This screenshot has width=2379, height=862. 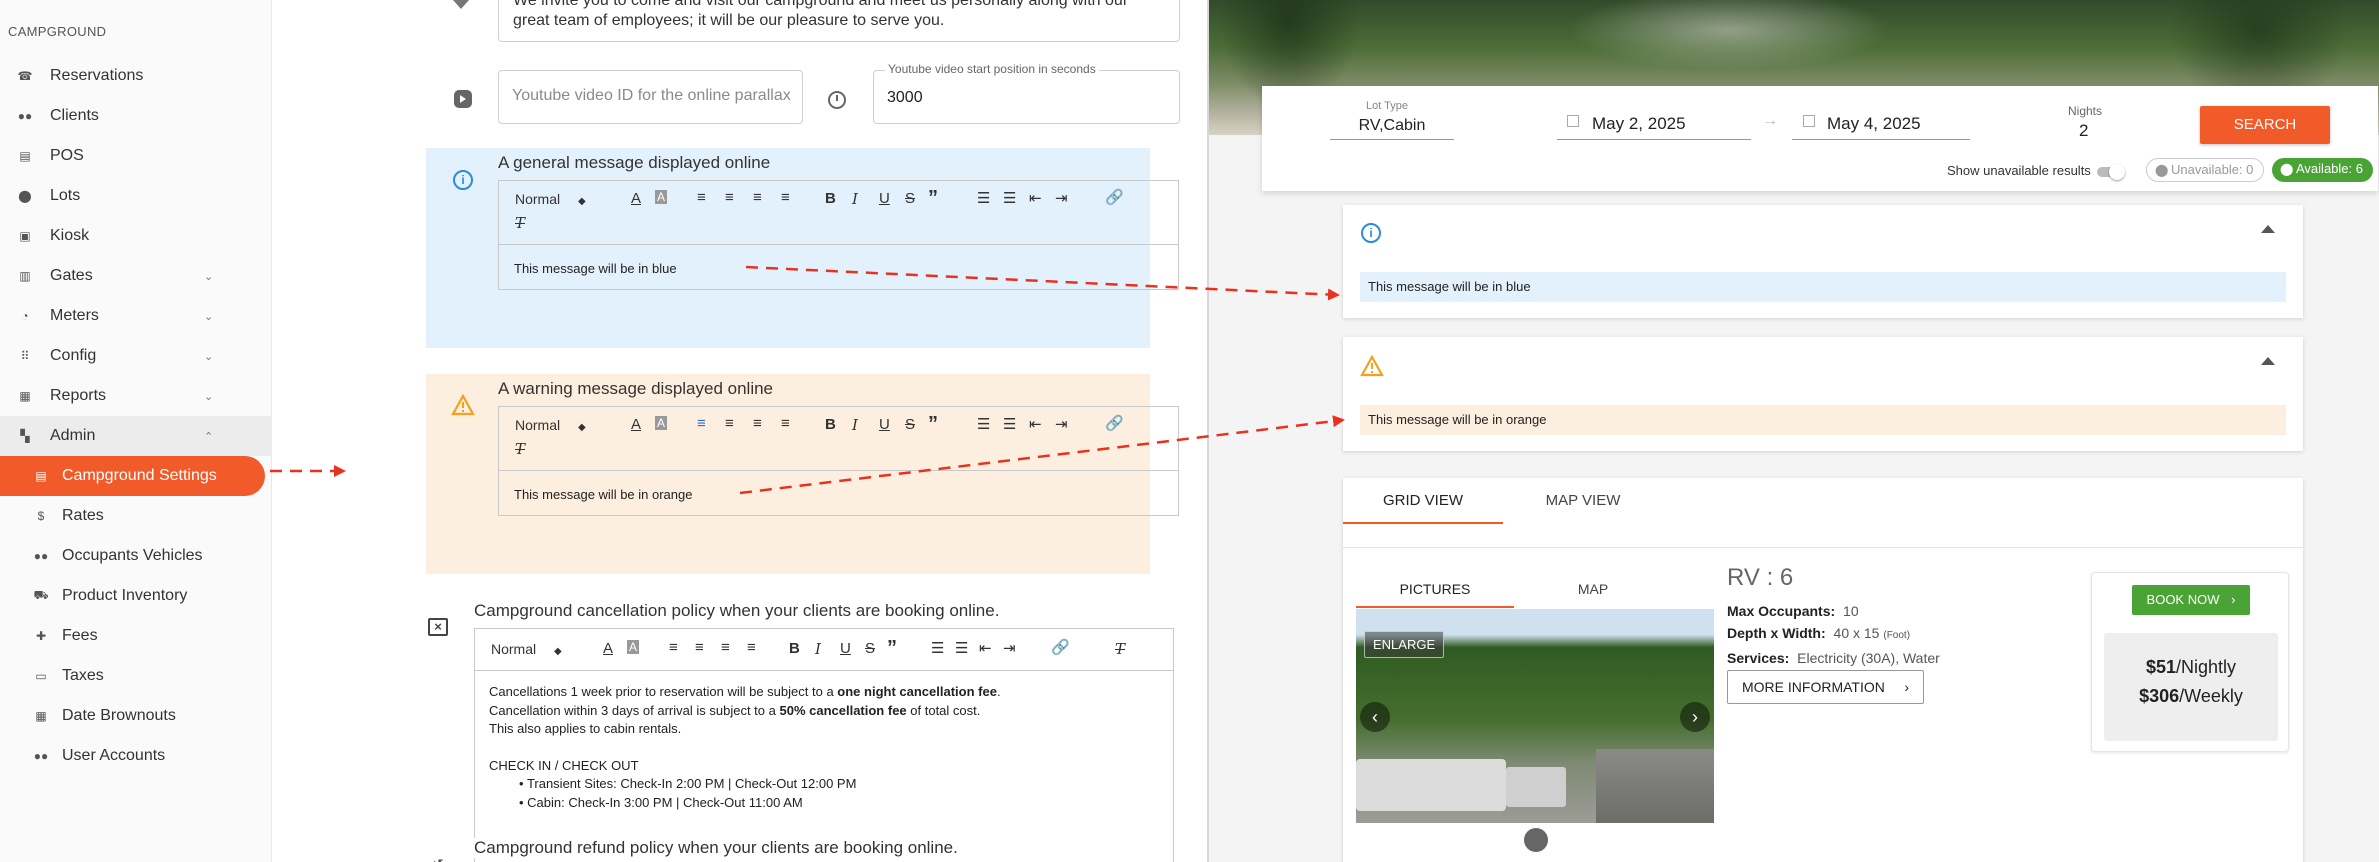 I want to click on sidebar-item-label: Rates, so click(x=83, y=515).